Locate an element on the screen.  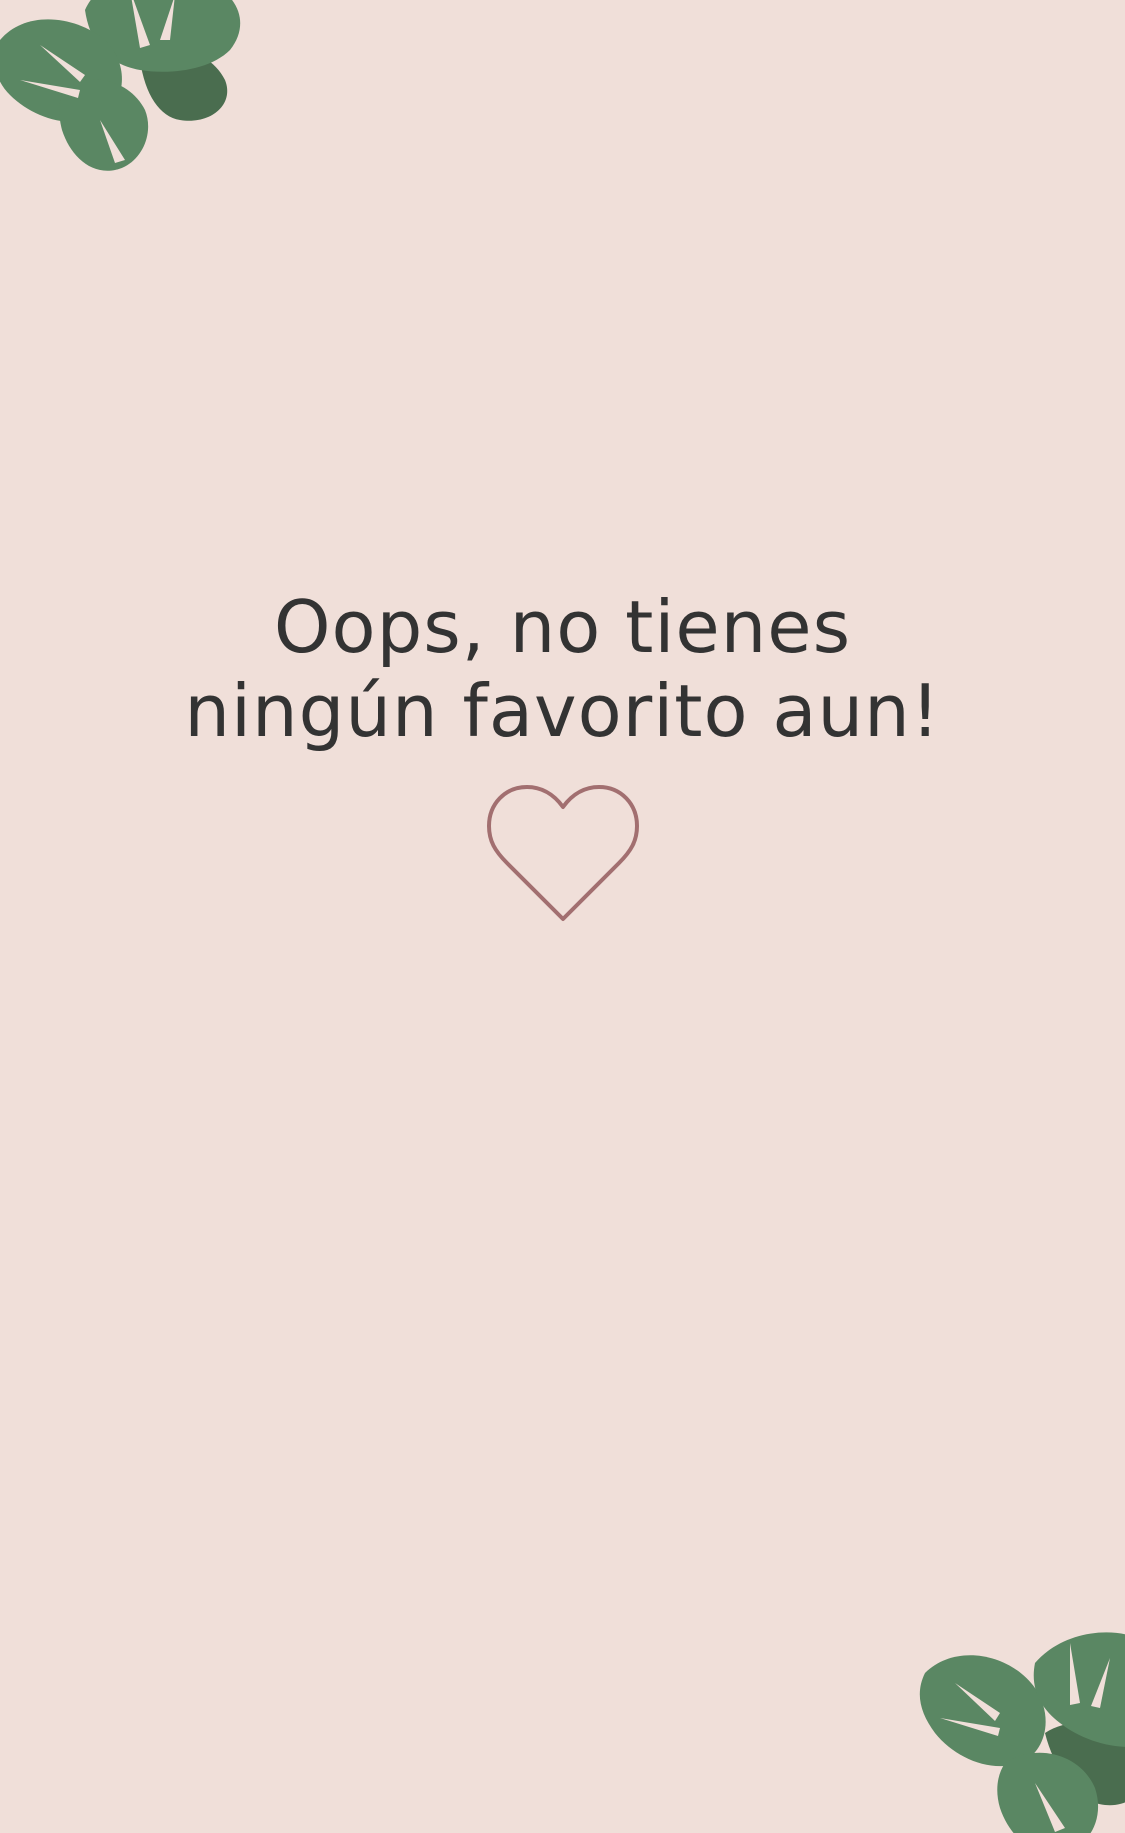
empty-favorites-message: Oops, no tienes ningún favorito aun! is located at coordinates (562, 669).